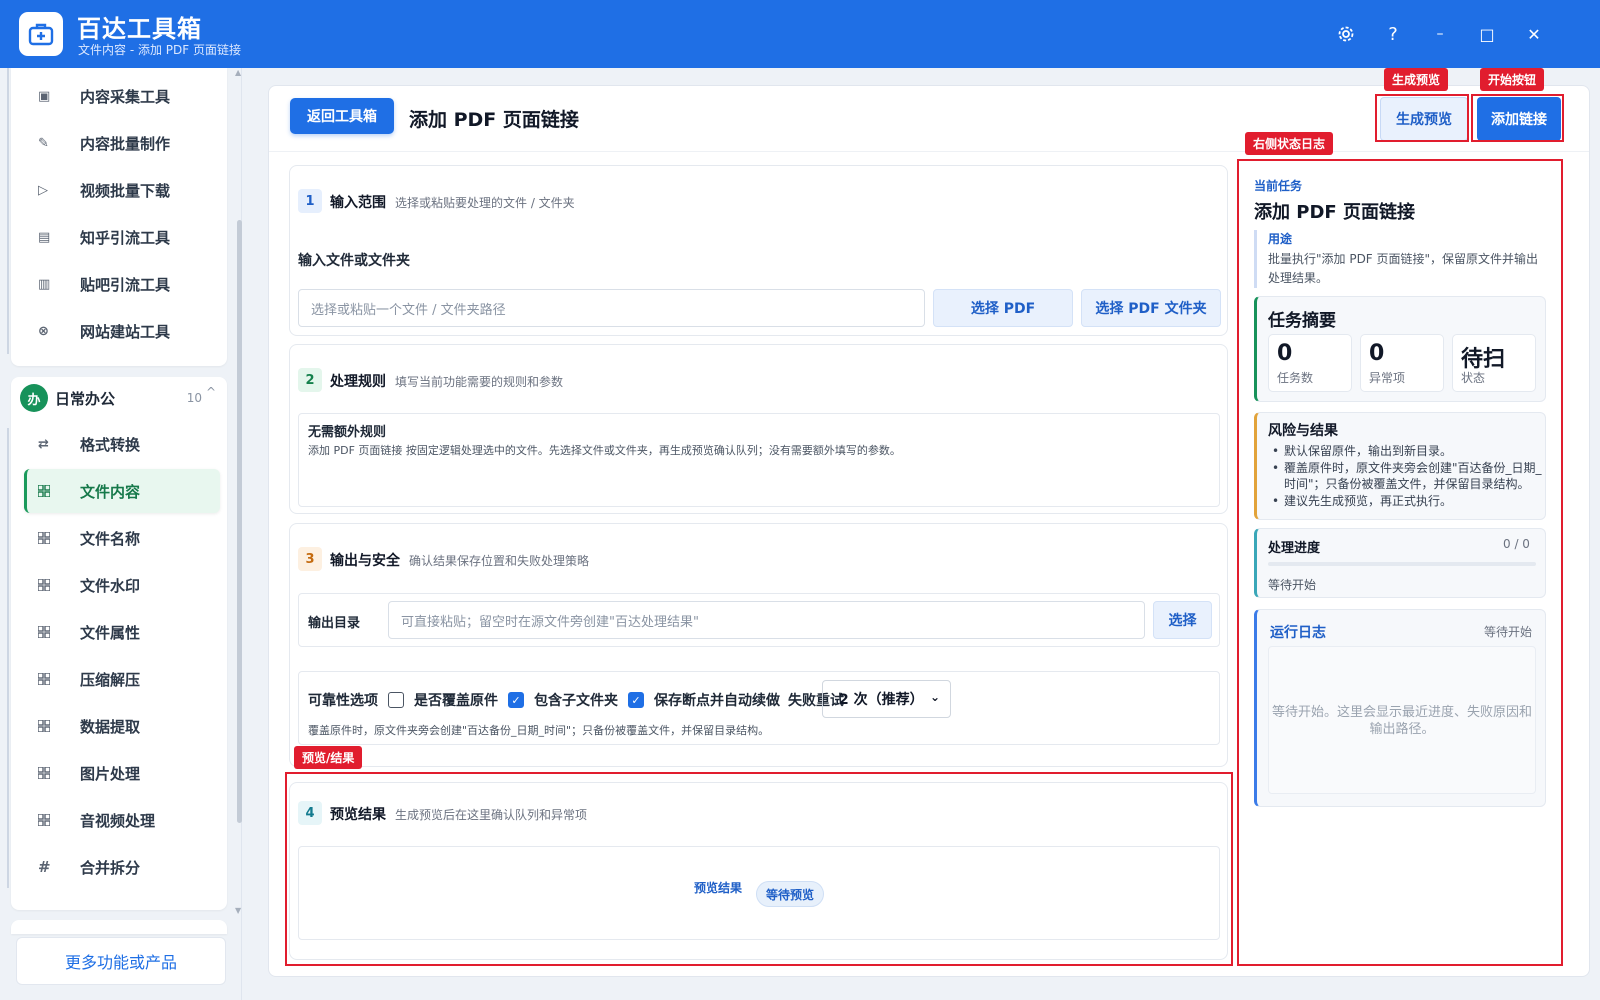  What do you see at coordinates (110, 538) in the screenshot?
I see `sidebar-item-label: 文件名称` at bounding box center [110, 538].